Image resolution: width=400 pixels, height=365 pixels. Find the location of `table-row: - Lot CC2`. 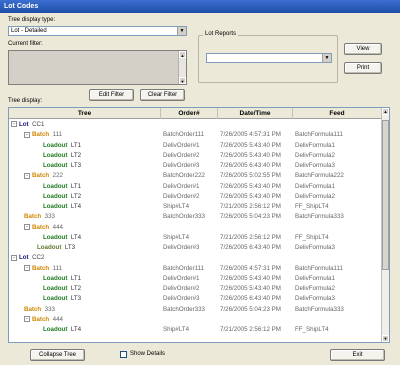

table-row: - Lot CC2 is located at coordinates (195, 258).